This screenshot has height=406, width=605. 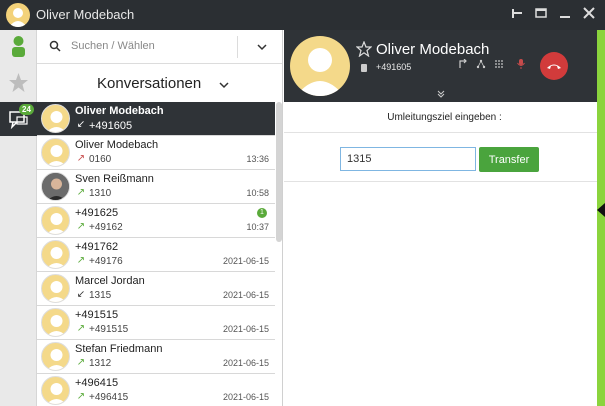 I want to click on timestamp: 13:36, so click(x=257, y=159).